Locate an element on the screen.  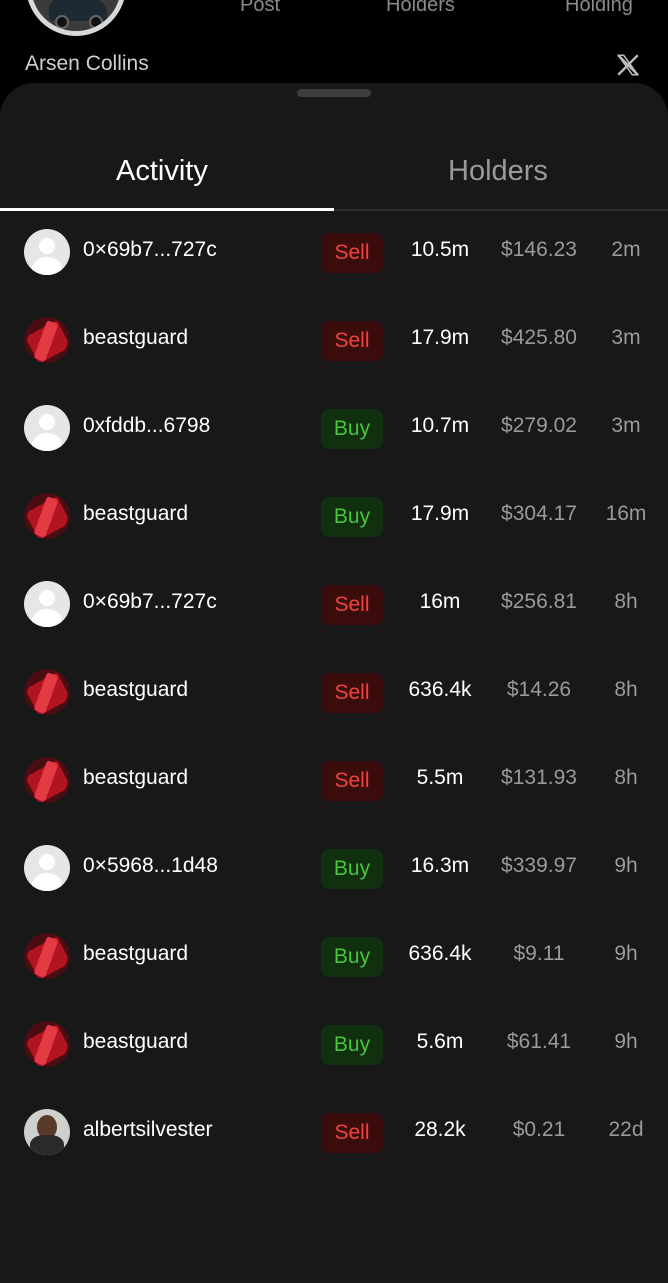
time-ago: 2m is located at coordinates (626, 249).